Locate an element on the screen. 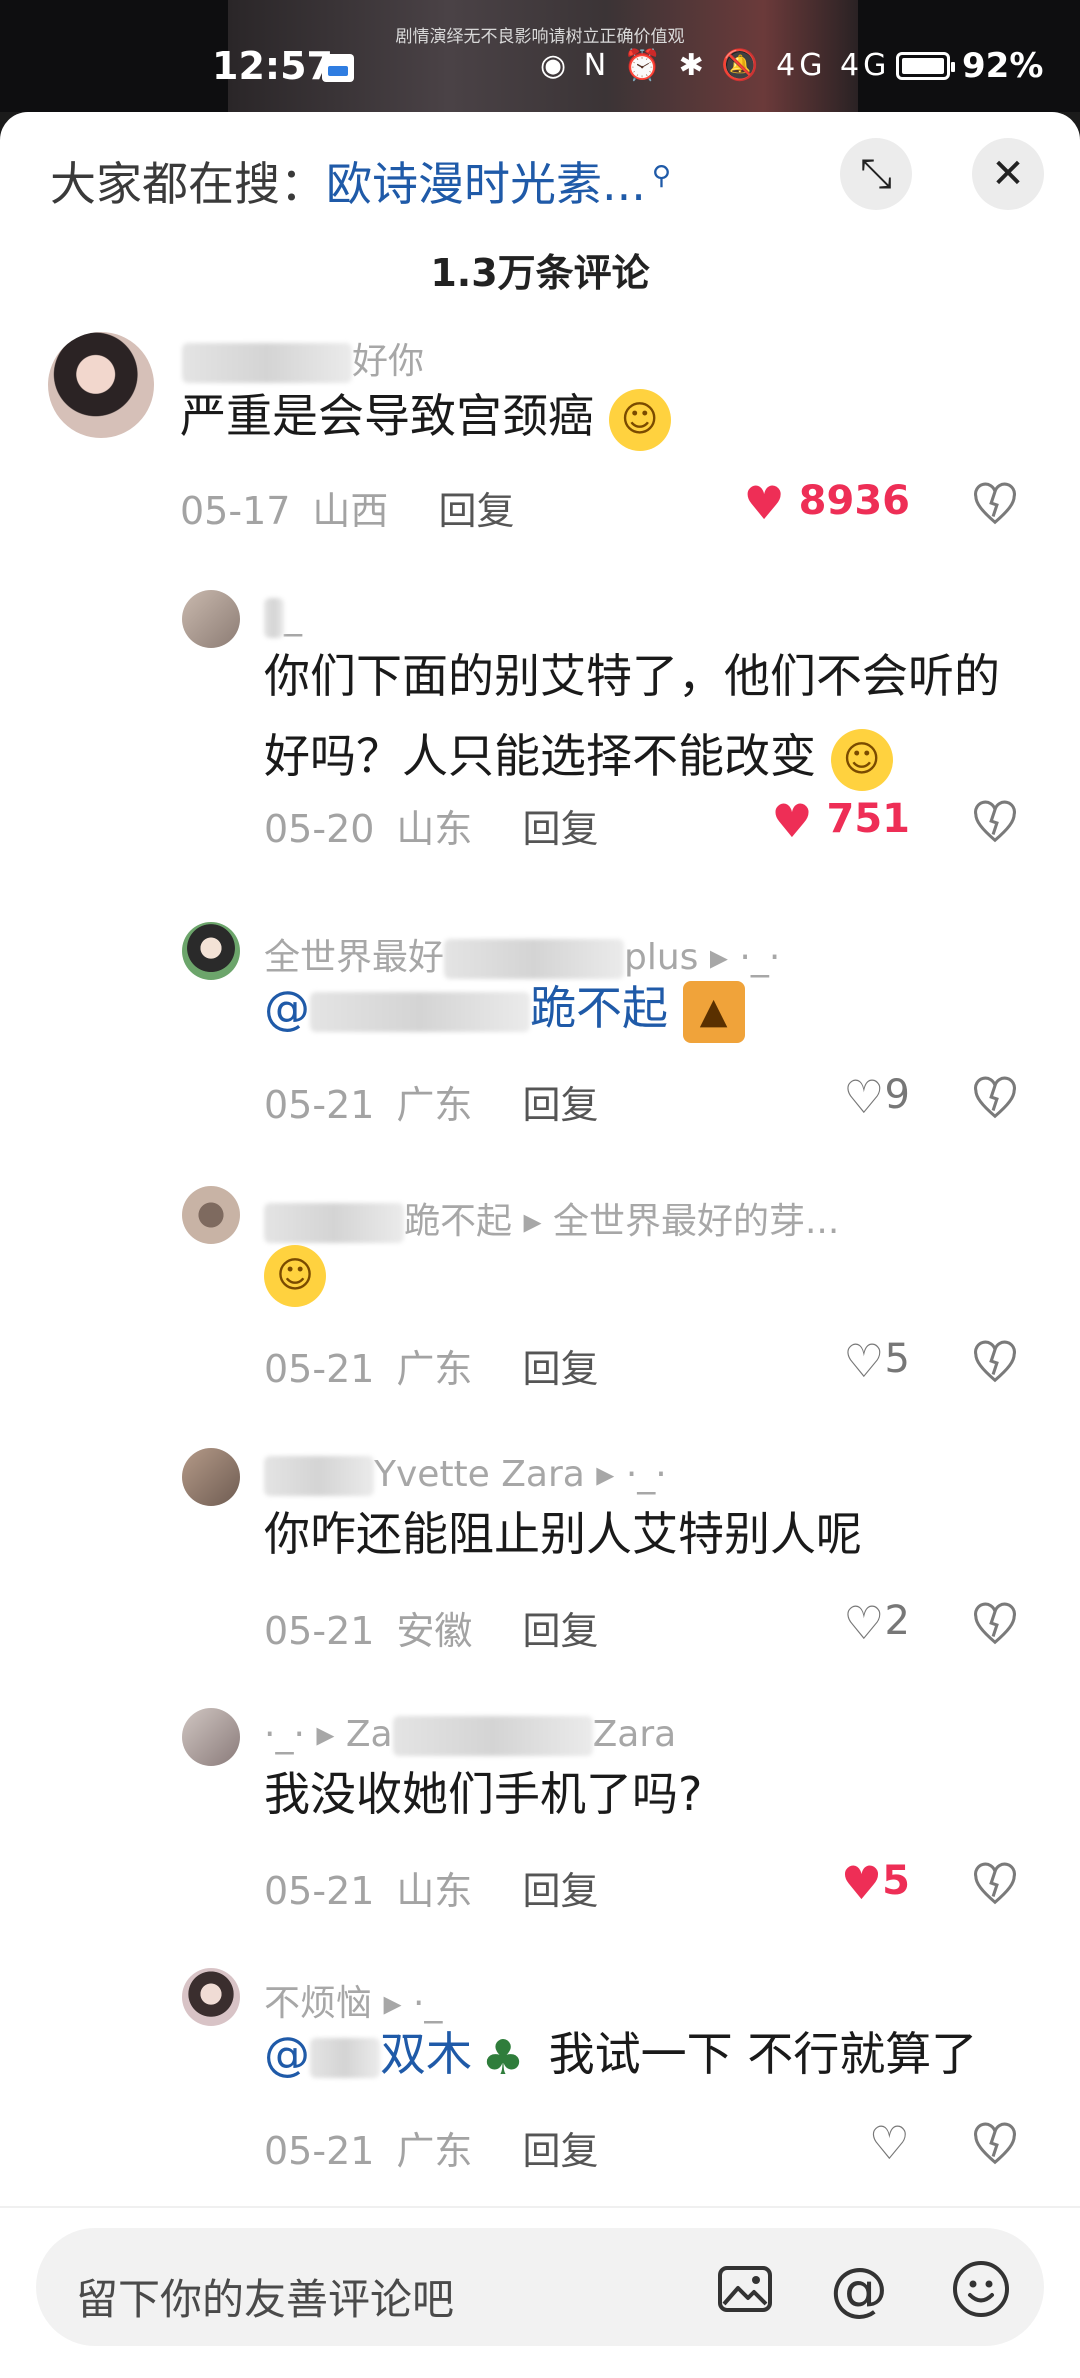  like-count: 8936 is located at coordinates (854, 501).